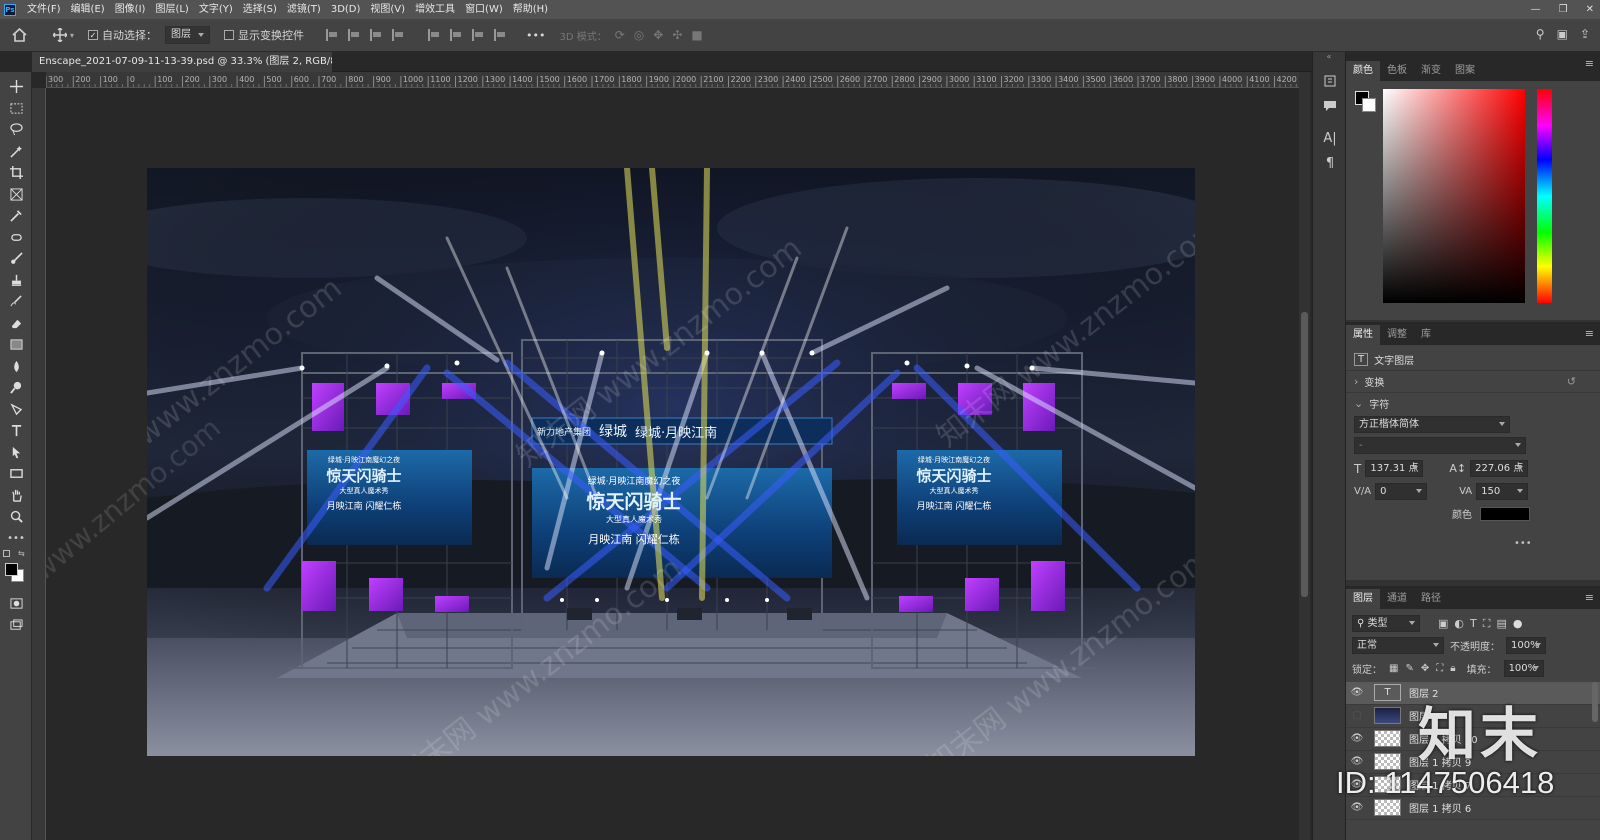 This screenshot has width=1600, height=840. Describe the element at coordinates (6, 553) in the screenshot. I see `default-colors-icon` at that location.